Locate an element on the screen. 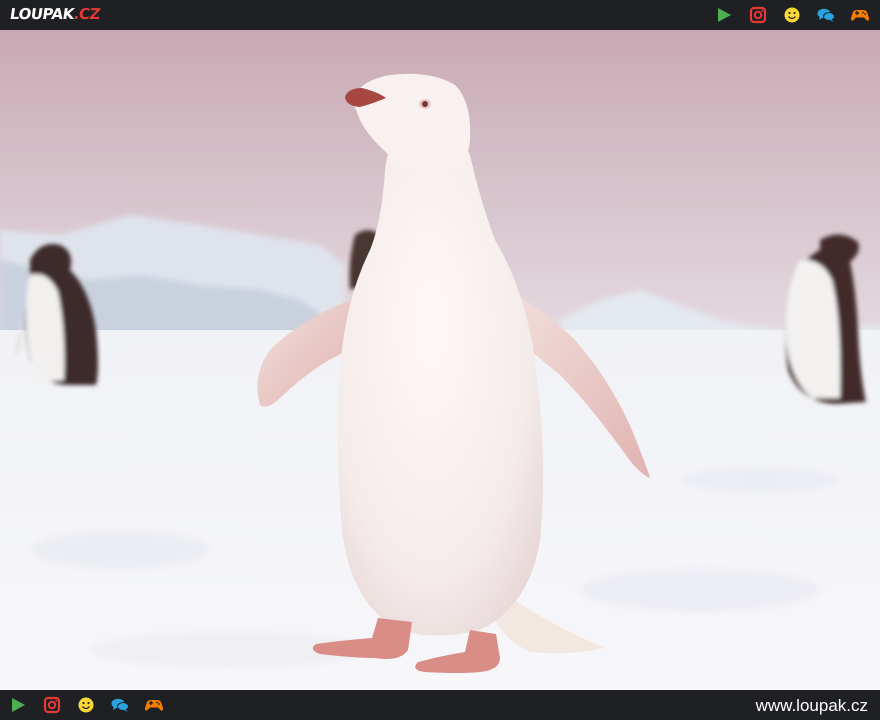 The height and width of the screenshot is (720, 880). bottom-icon-bar is located at coordinates (86, 705).